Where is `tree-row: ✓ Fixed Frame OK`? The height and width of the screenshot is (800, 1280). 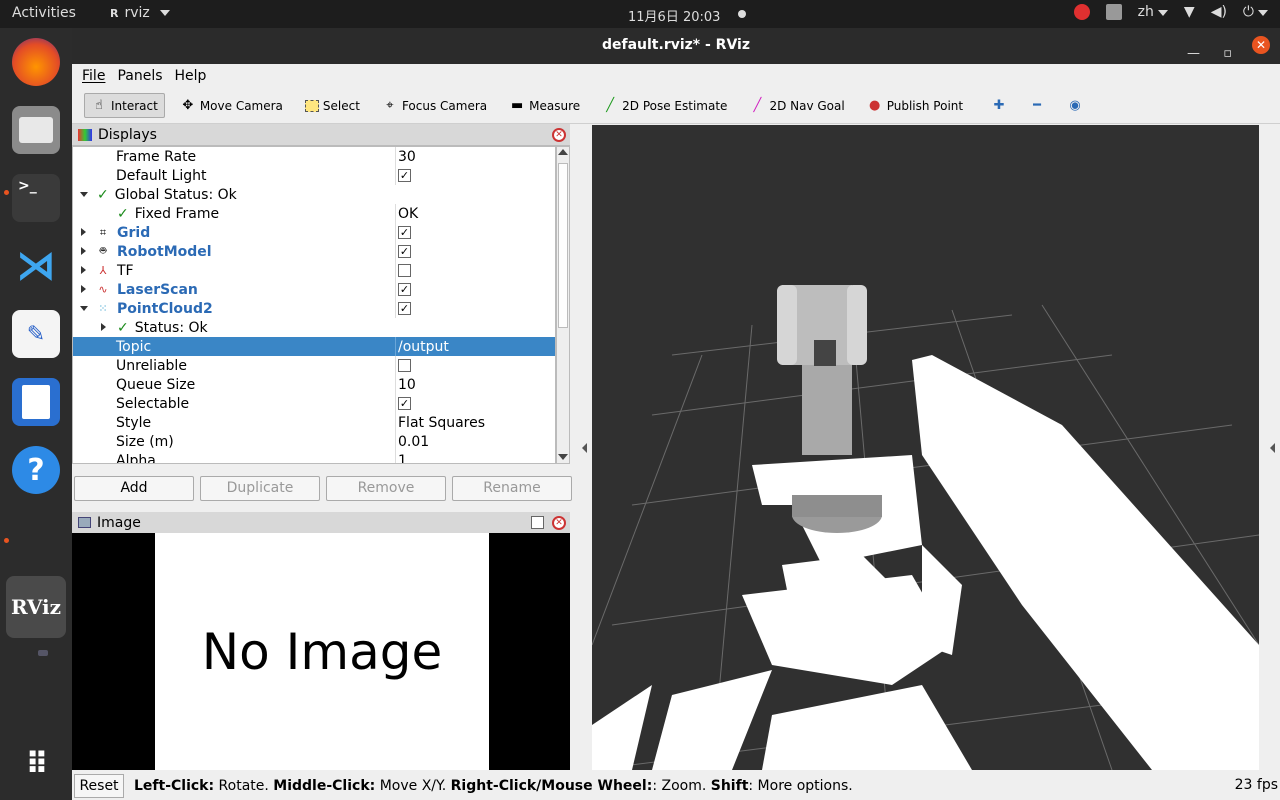
tree-row: ✓ Fixed Frame OK is located at coordinates (314, 213).